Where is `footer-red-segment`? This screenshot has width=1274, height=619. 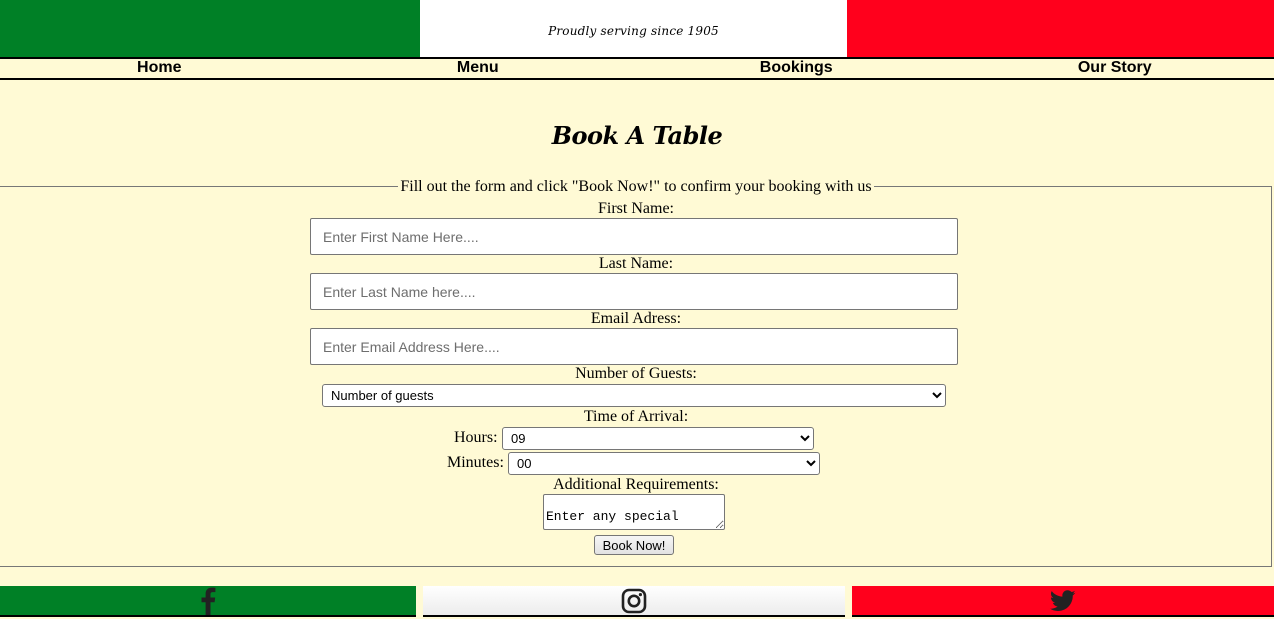
footer-red-segment is located at coordinates (1063, 601).